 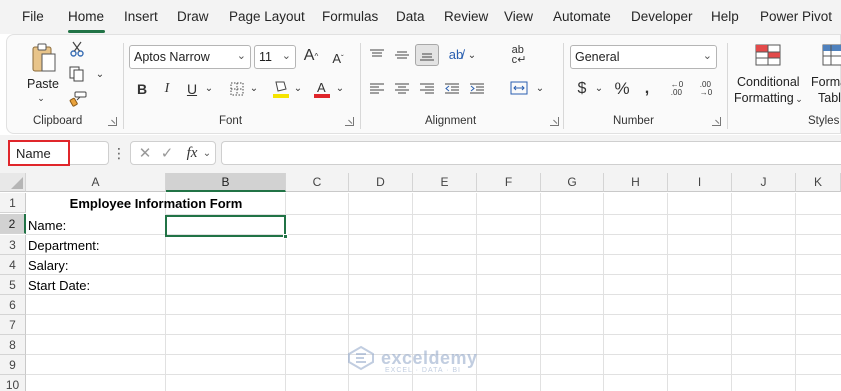 What do you see at coordinates (190, 57) in the screenshot?
I see `font-name-dropdown: Aptos Narrow ⌄` at bounding box center [190, 57].